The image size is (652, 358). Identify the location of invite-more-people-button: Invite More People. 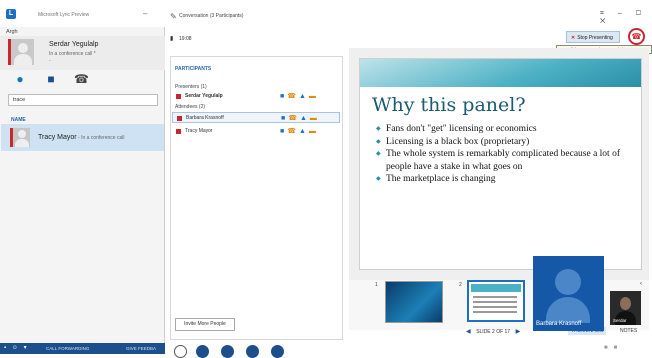
(205, 324).